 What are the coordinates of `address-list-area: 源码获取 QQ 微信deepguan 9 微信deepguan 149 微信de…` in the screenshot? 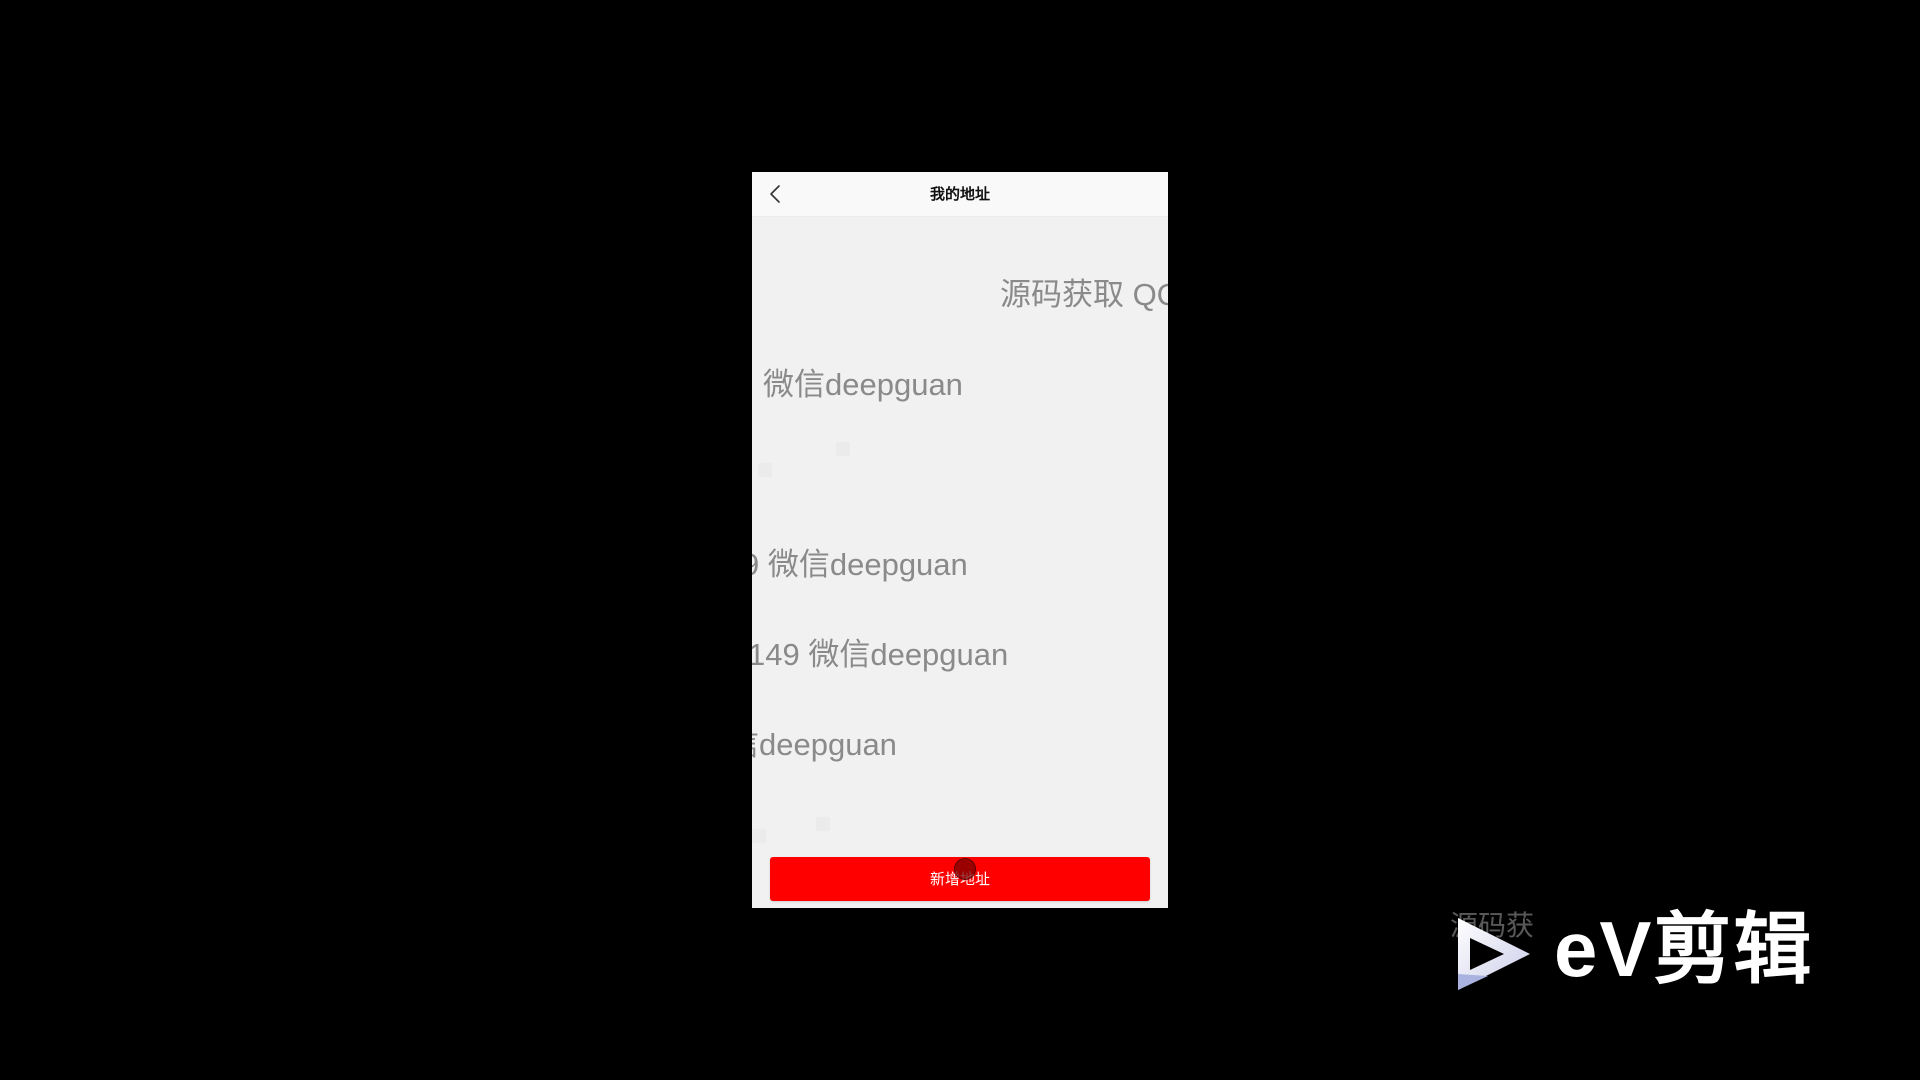 It's located at (960, 537).